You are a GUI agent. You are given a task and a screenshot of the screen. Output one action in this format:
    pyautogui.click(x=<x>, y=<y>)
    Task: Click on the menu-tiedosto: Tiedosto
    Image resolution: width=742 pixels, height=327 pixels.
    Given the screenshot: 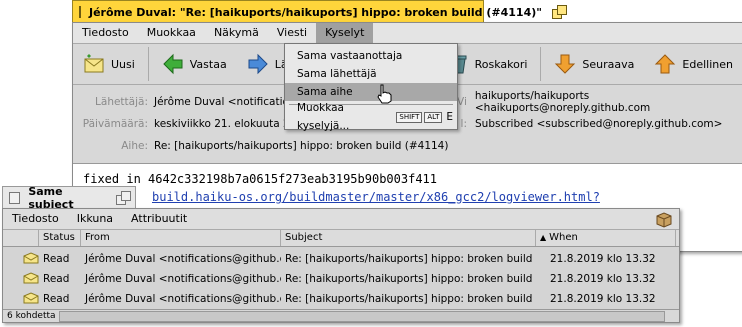 What is the action you would take?
    pyautogui.click(x=105, y=33)
    